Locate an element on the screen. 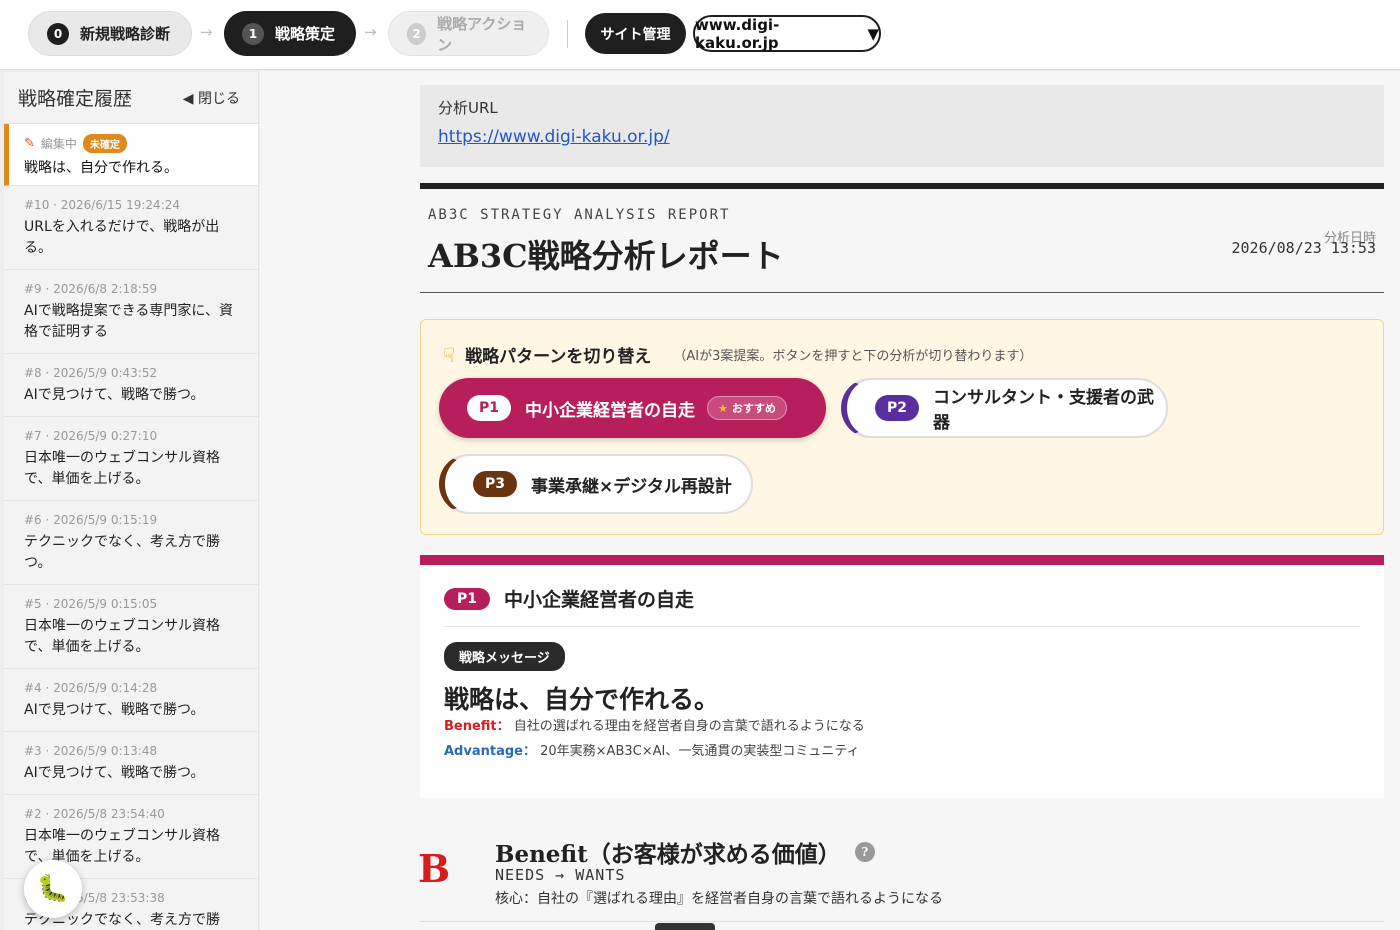 The height and width of the screenshot is (930, 1400). history-item-meta: #9 · 2026/6/8 2:18:59 is located at coordinates (91, 289).